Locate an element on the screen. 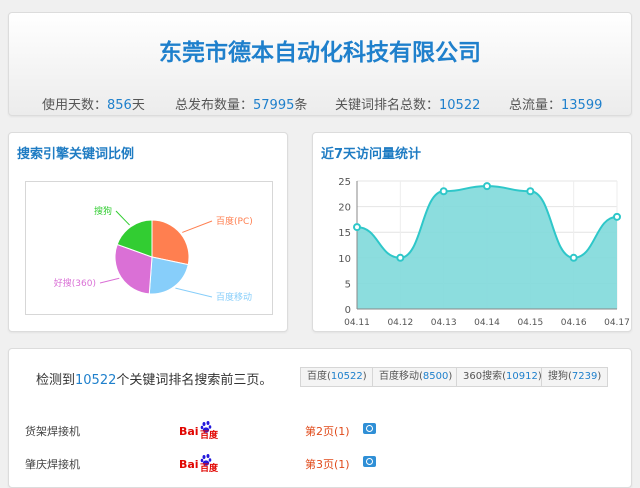  area-fill is located at coordinates (487, 247).